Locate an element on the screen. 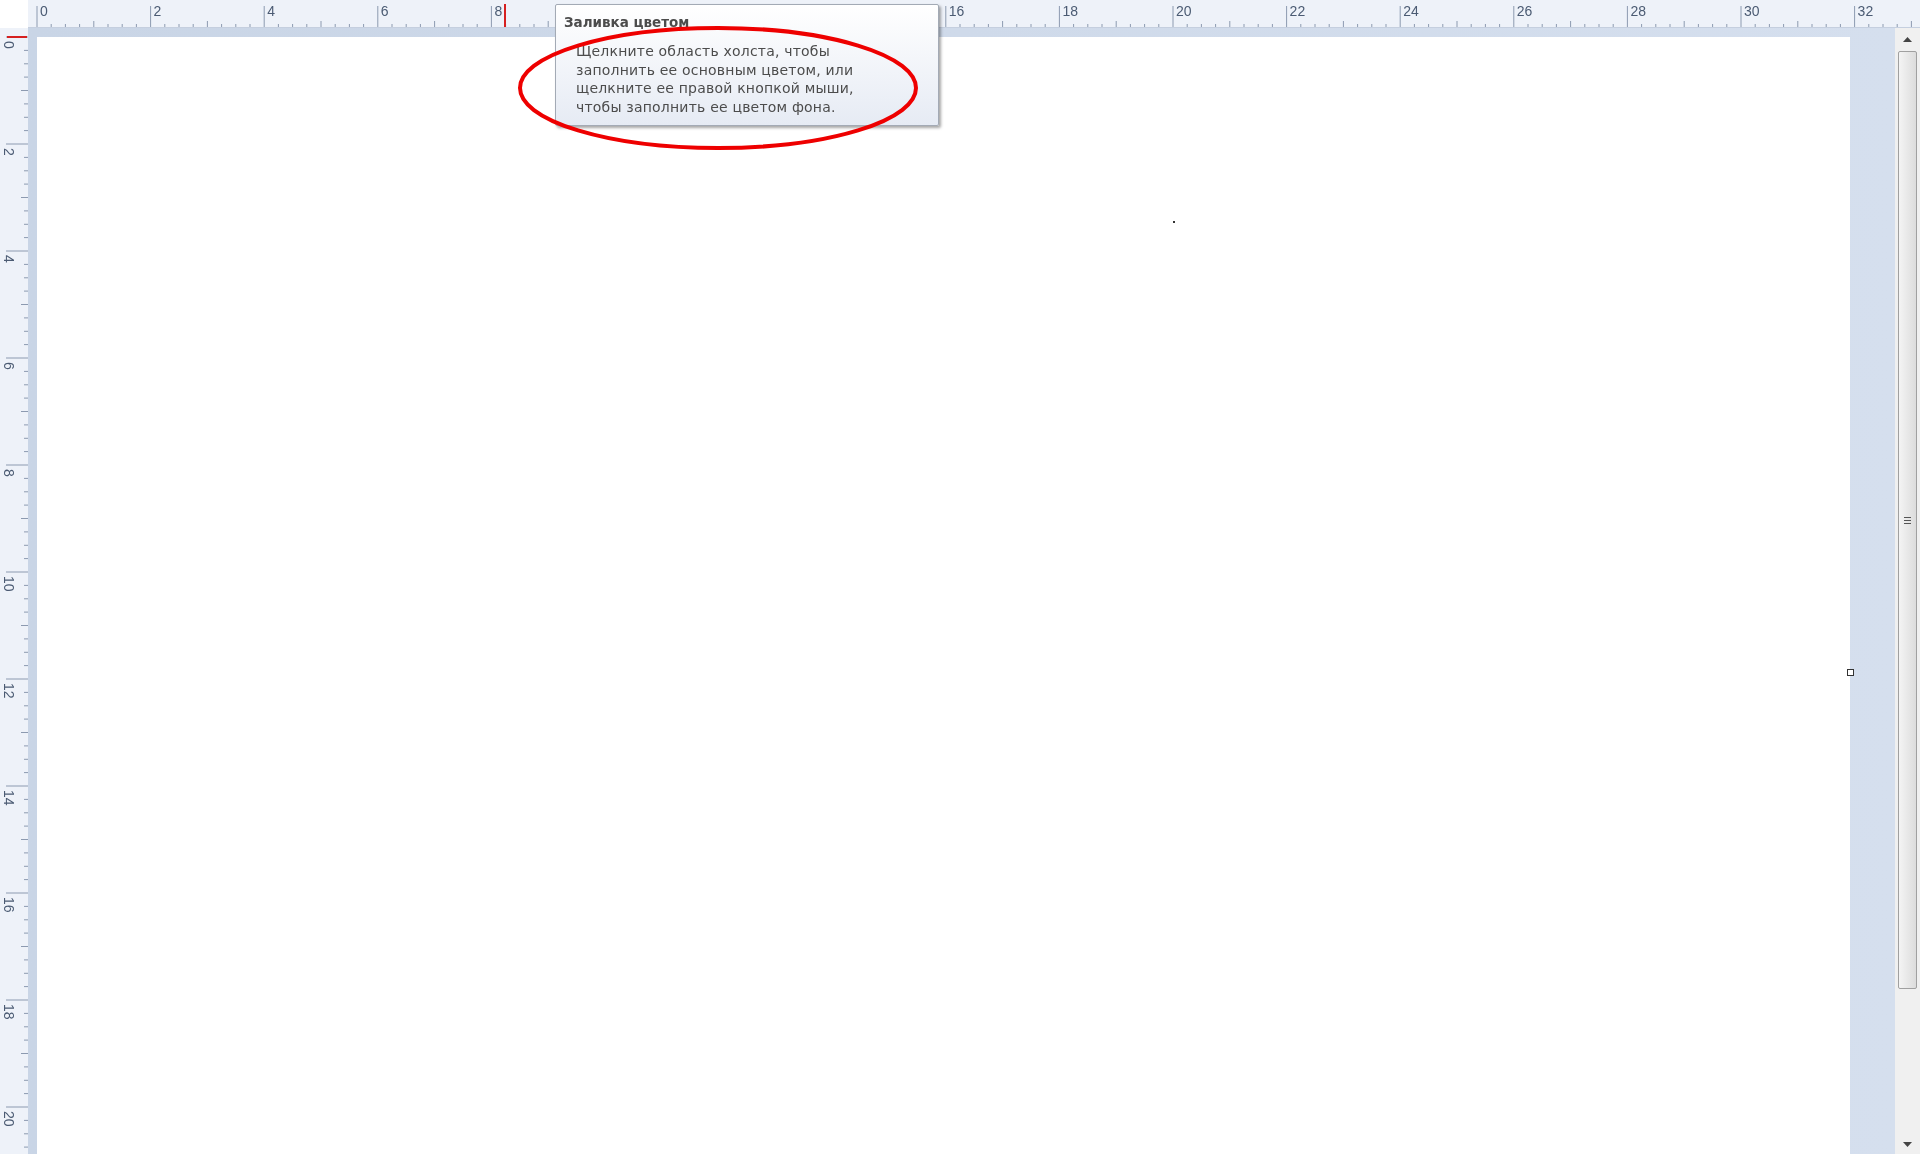  scroll-thumb is located at coordinates (1907, 520).